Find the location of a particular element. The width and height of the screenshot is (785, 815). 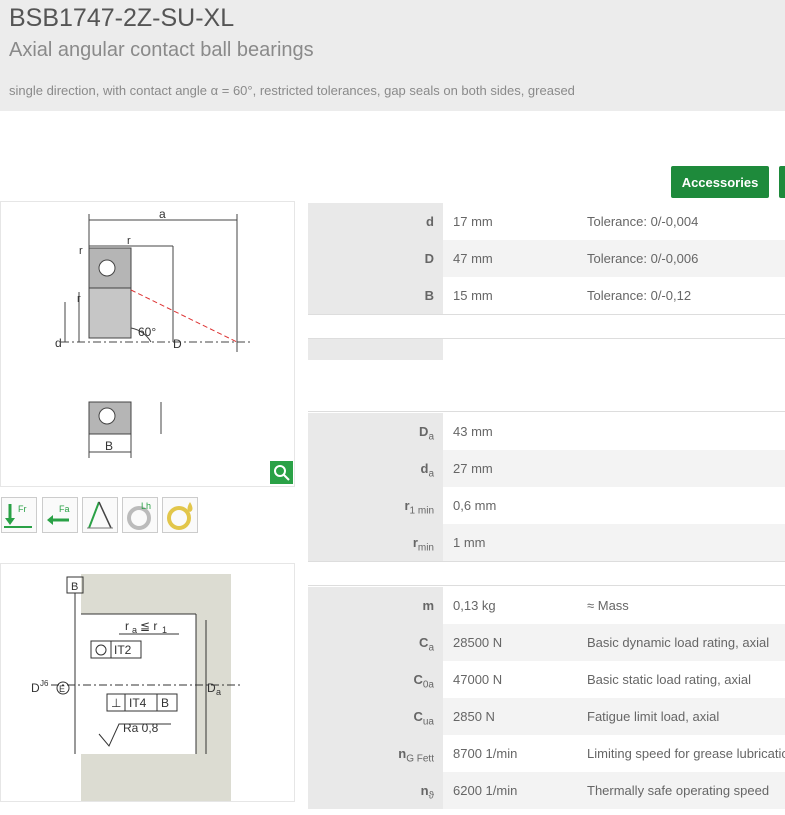

table-row: d 17 mm Tolerance: 0/-0,004 is located at coordinates (546, 221).